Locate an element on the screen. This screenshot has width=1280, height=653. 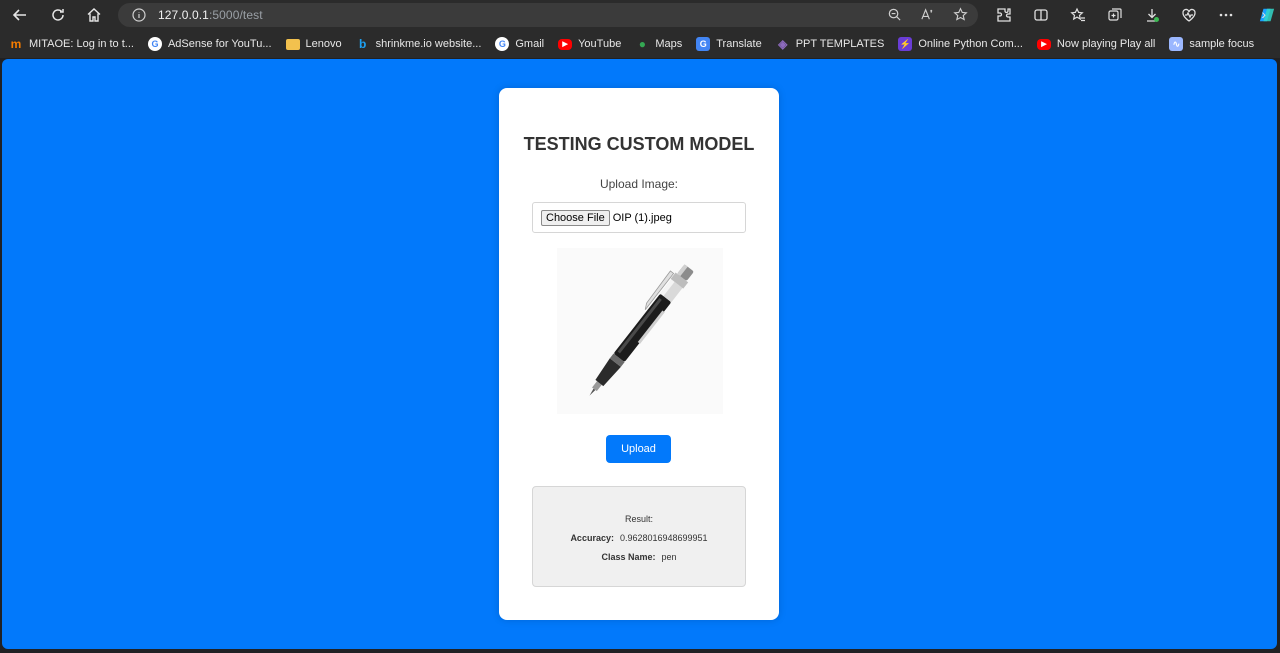
bookmark-item: ◈ PPT TEMPLATES is located at coordinates (830, 44).